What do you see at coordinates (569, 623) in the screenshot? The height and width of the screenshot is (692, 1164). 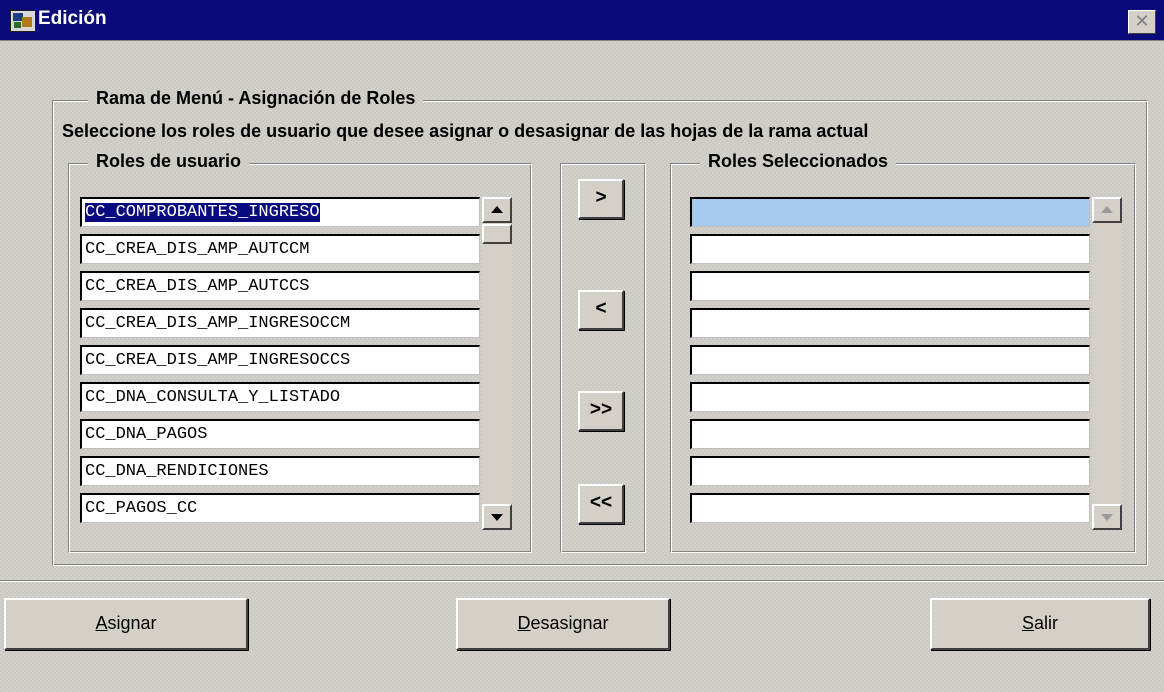 I see `unassign-label: esasignar` at bounding box center [569, 623].